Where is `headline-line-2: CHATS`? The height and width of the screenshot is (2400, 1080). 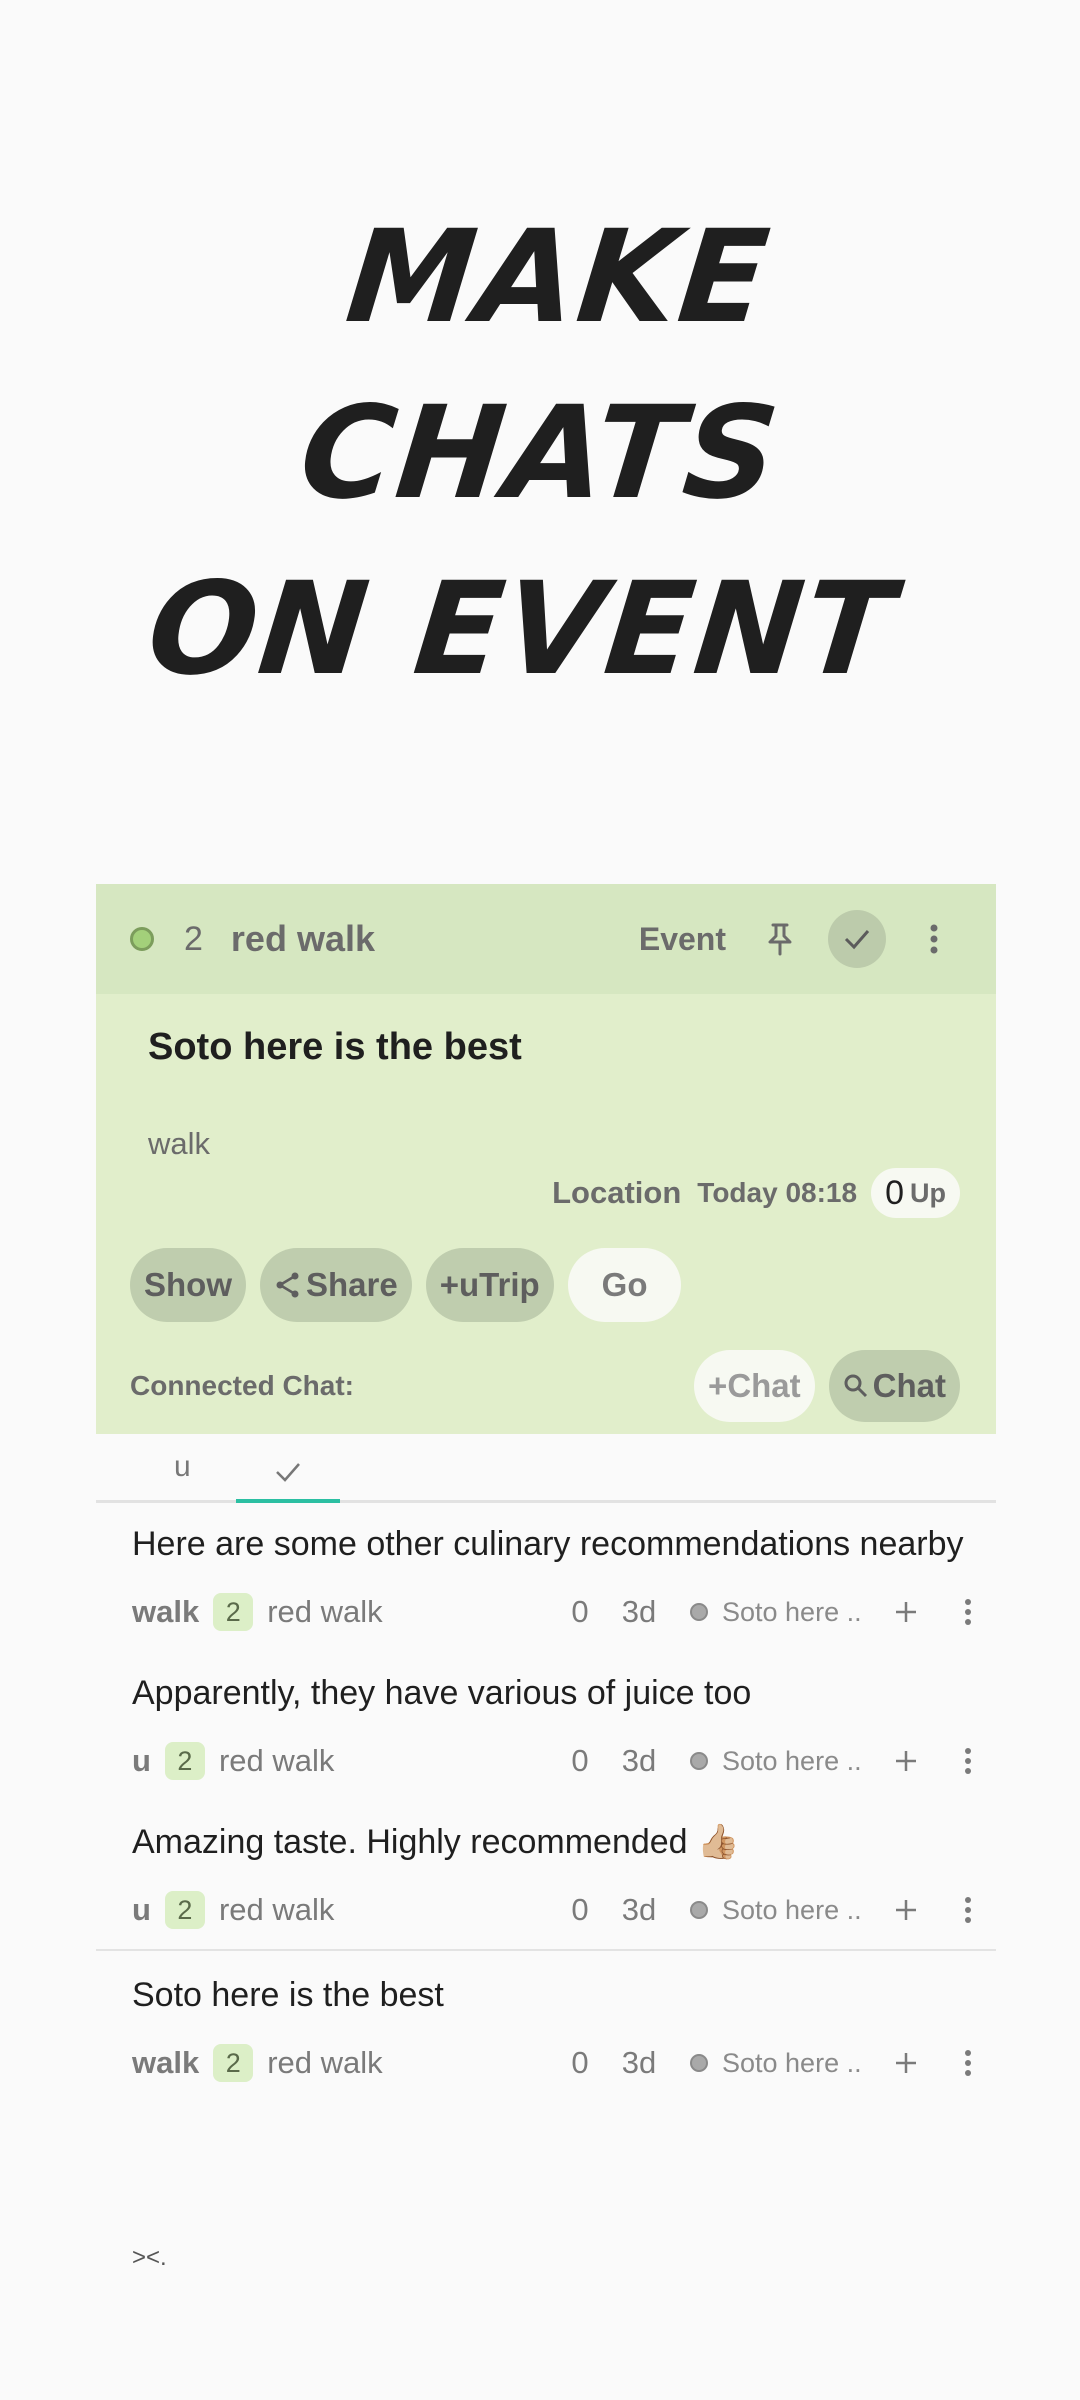 headline-line-2: CHATS is located at coordinates (540, 453).